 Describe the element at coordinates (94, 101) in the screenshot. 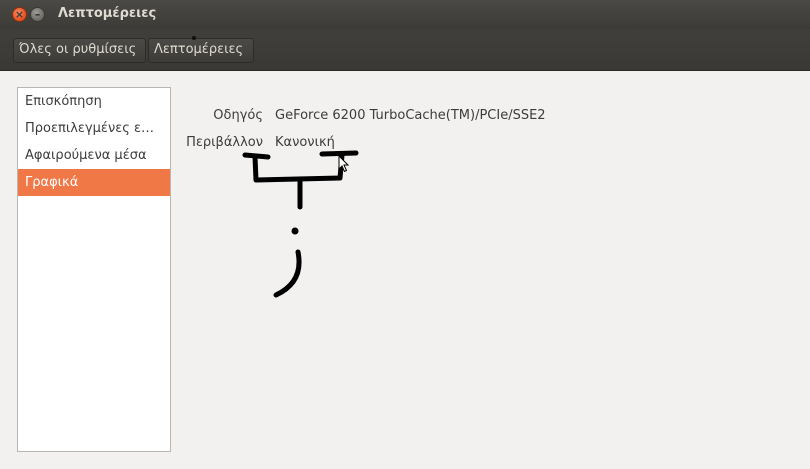

I see `sidebar-item-overview: Επισκόπηση` at that location.